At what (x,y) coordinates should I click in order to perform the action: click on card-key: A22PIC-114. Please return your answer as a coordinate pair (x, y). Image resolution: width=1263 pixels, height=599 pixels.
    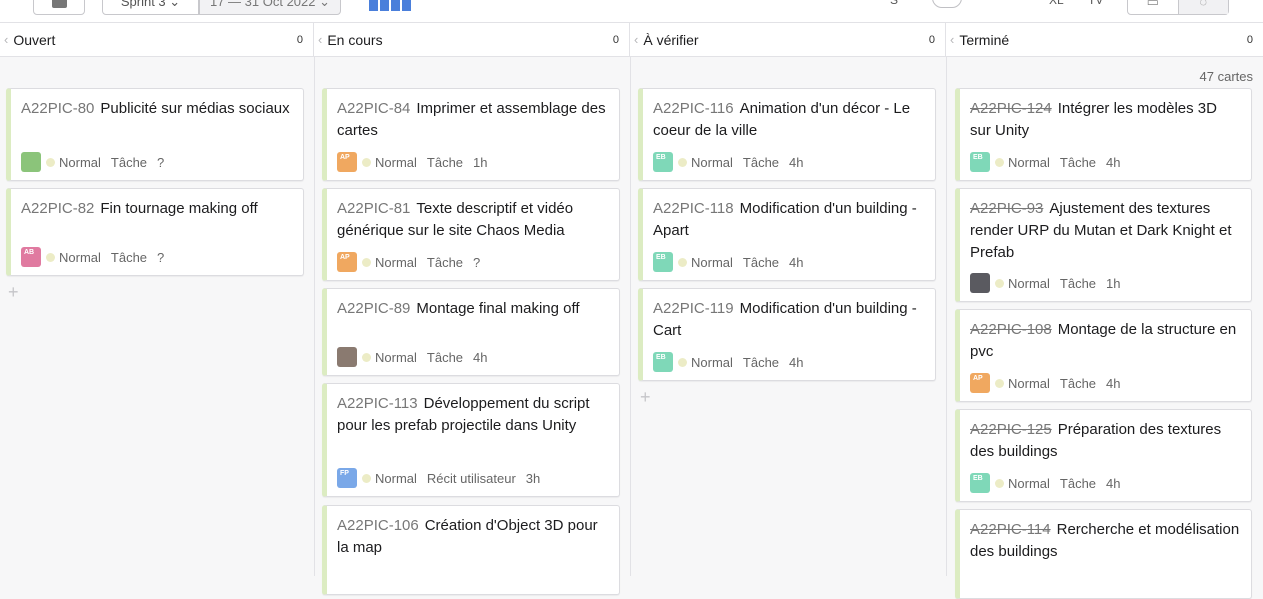
    Looking at the image, I should click on (1010, 529).